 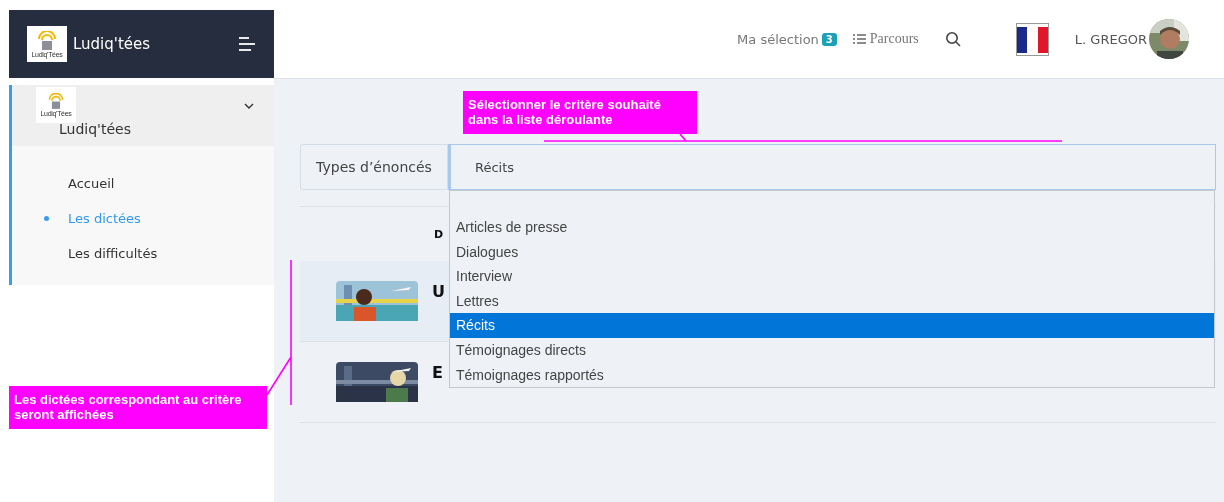 What do you see at coordinates (374, 167) in the screenshot?
I see `filter-label: Types d’énoncés` at bounding box center [374, 167].